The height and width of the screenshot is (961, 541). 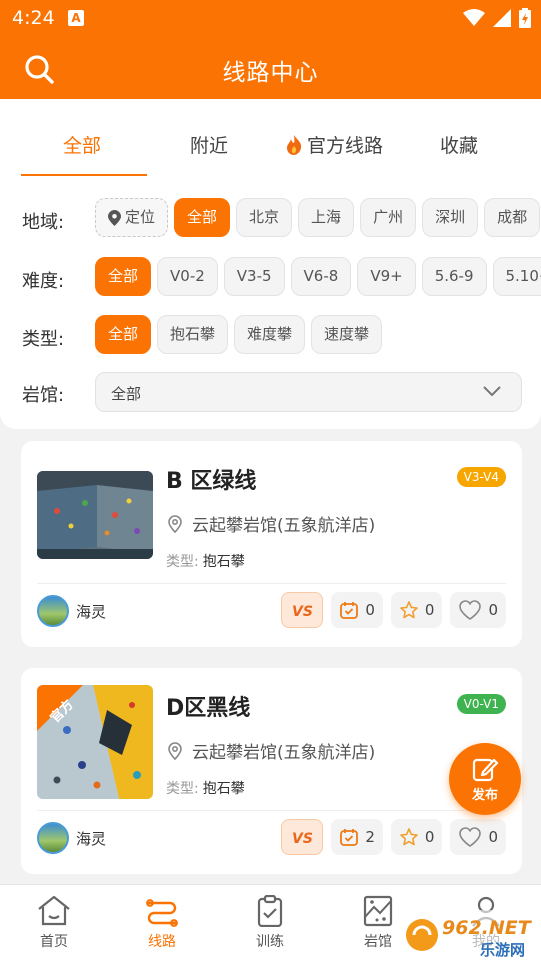 What do you see at coordinates (270, 73) in the screenshot?
I see `page-title: 线路中心` at bounding box center [270, 73].